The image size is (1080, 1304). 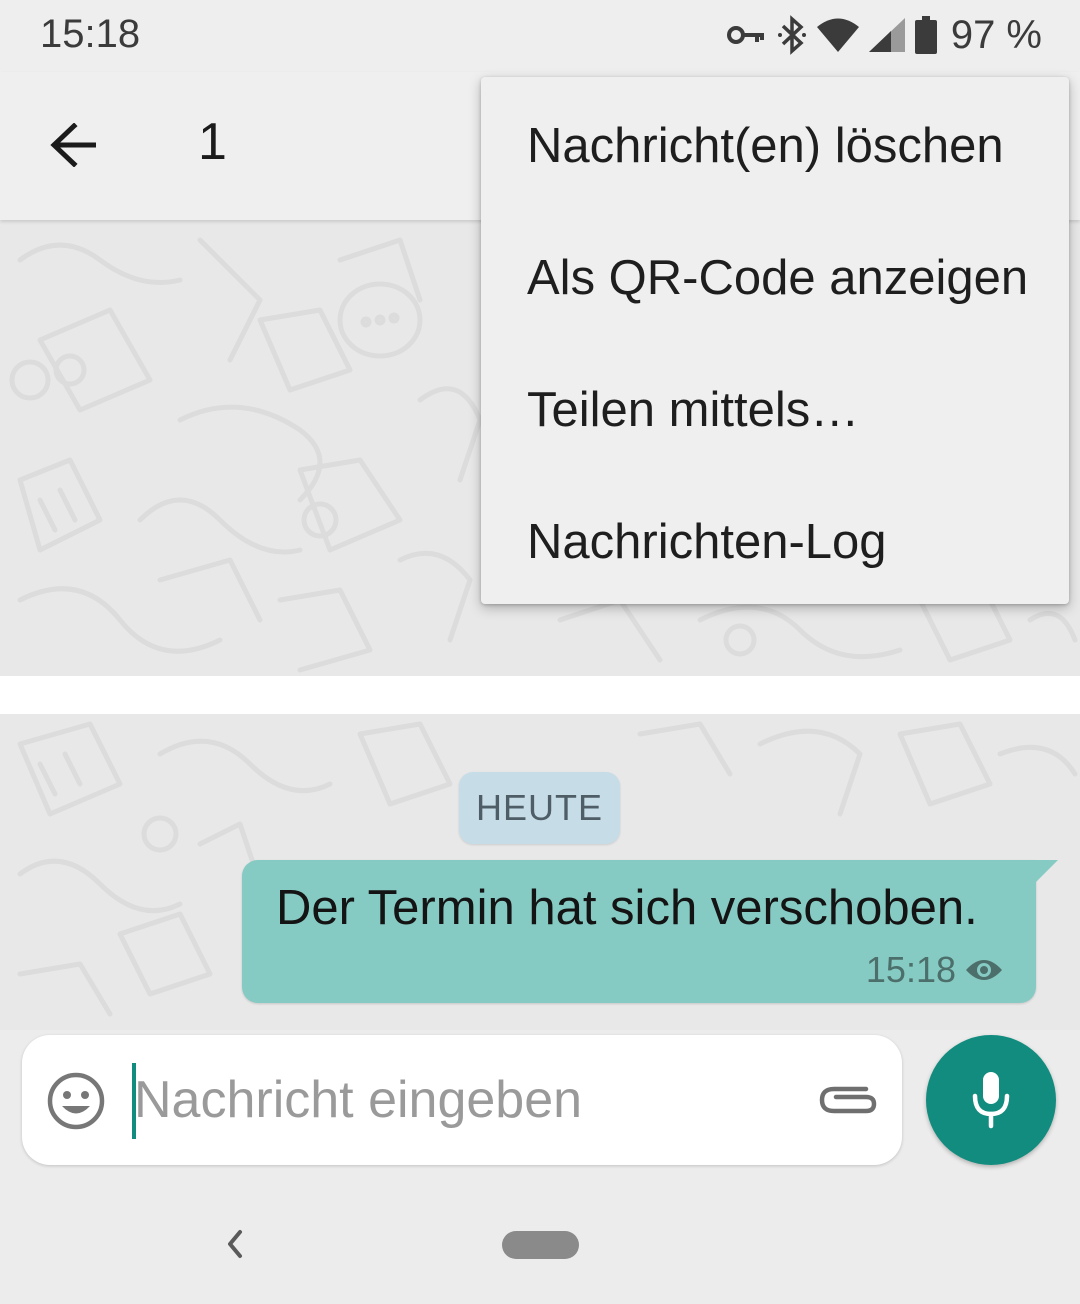 I want to click on menu-item-show-qr-code: Als QR-Code anzeigen, so click(x=775, y=278).